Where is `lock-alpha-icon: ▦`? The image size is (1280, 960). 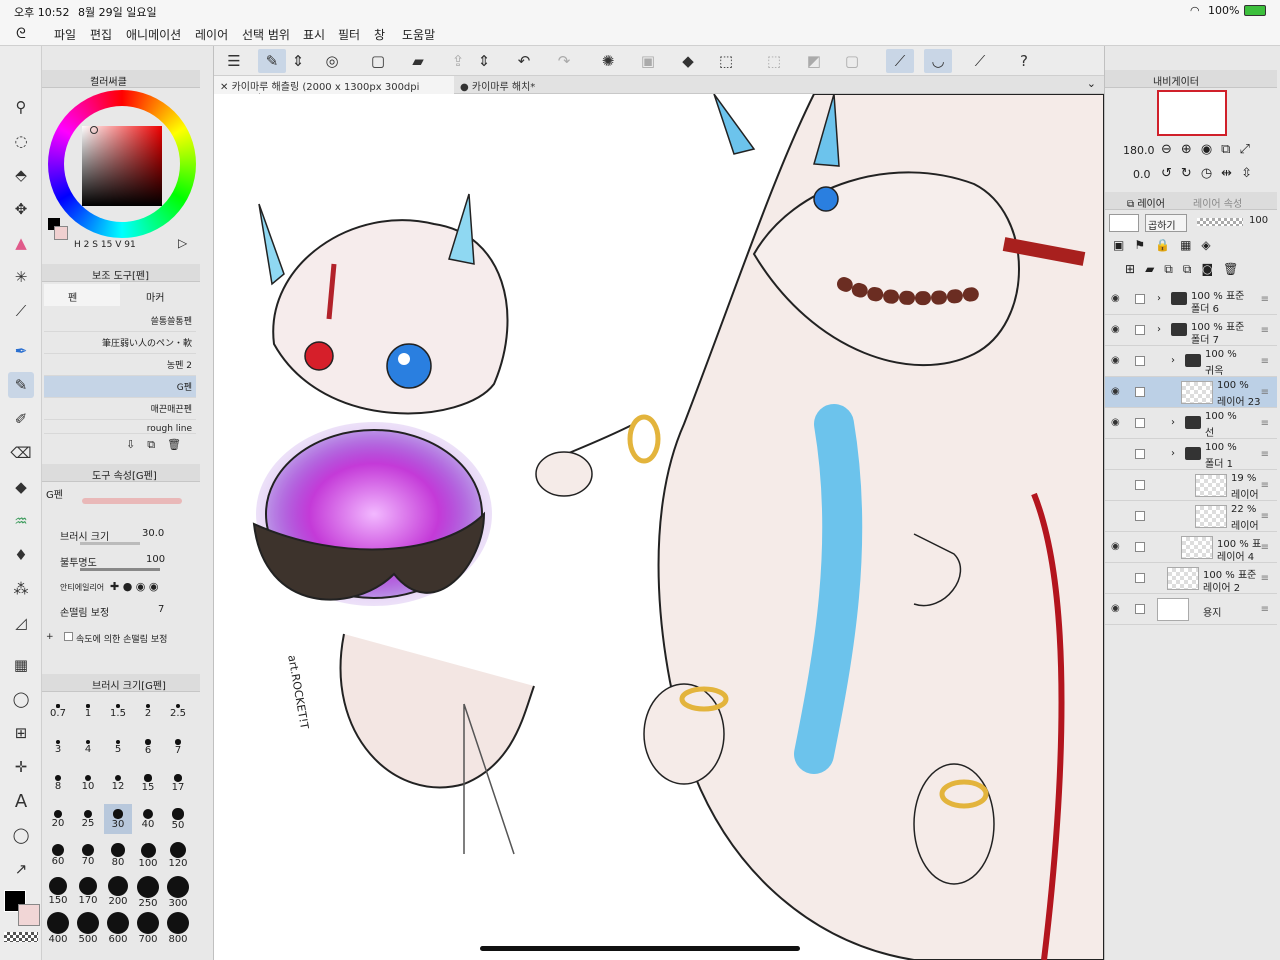 lock-alpha-icon: ▦ is located at coordinates (1190, 245).